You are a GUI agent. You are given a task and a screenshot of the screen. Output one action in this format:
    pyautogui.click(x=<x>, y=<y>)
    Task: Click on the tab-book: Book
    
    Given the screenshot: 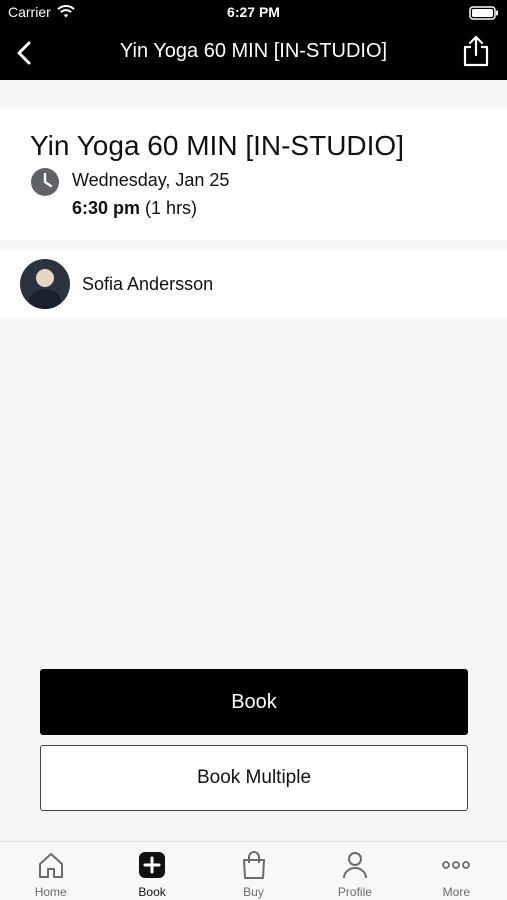 What is the action you would take?
    pyautogui.click(x=151, y=871)
    